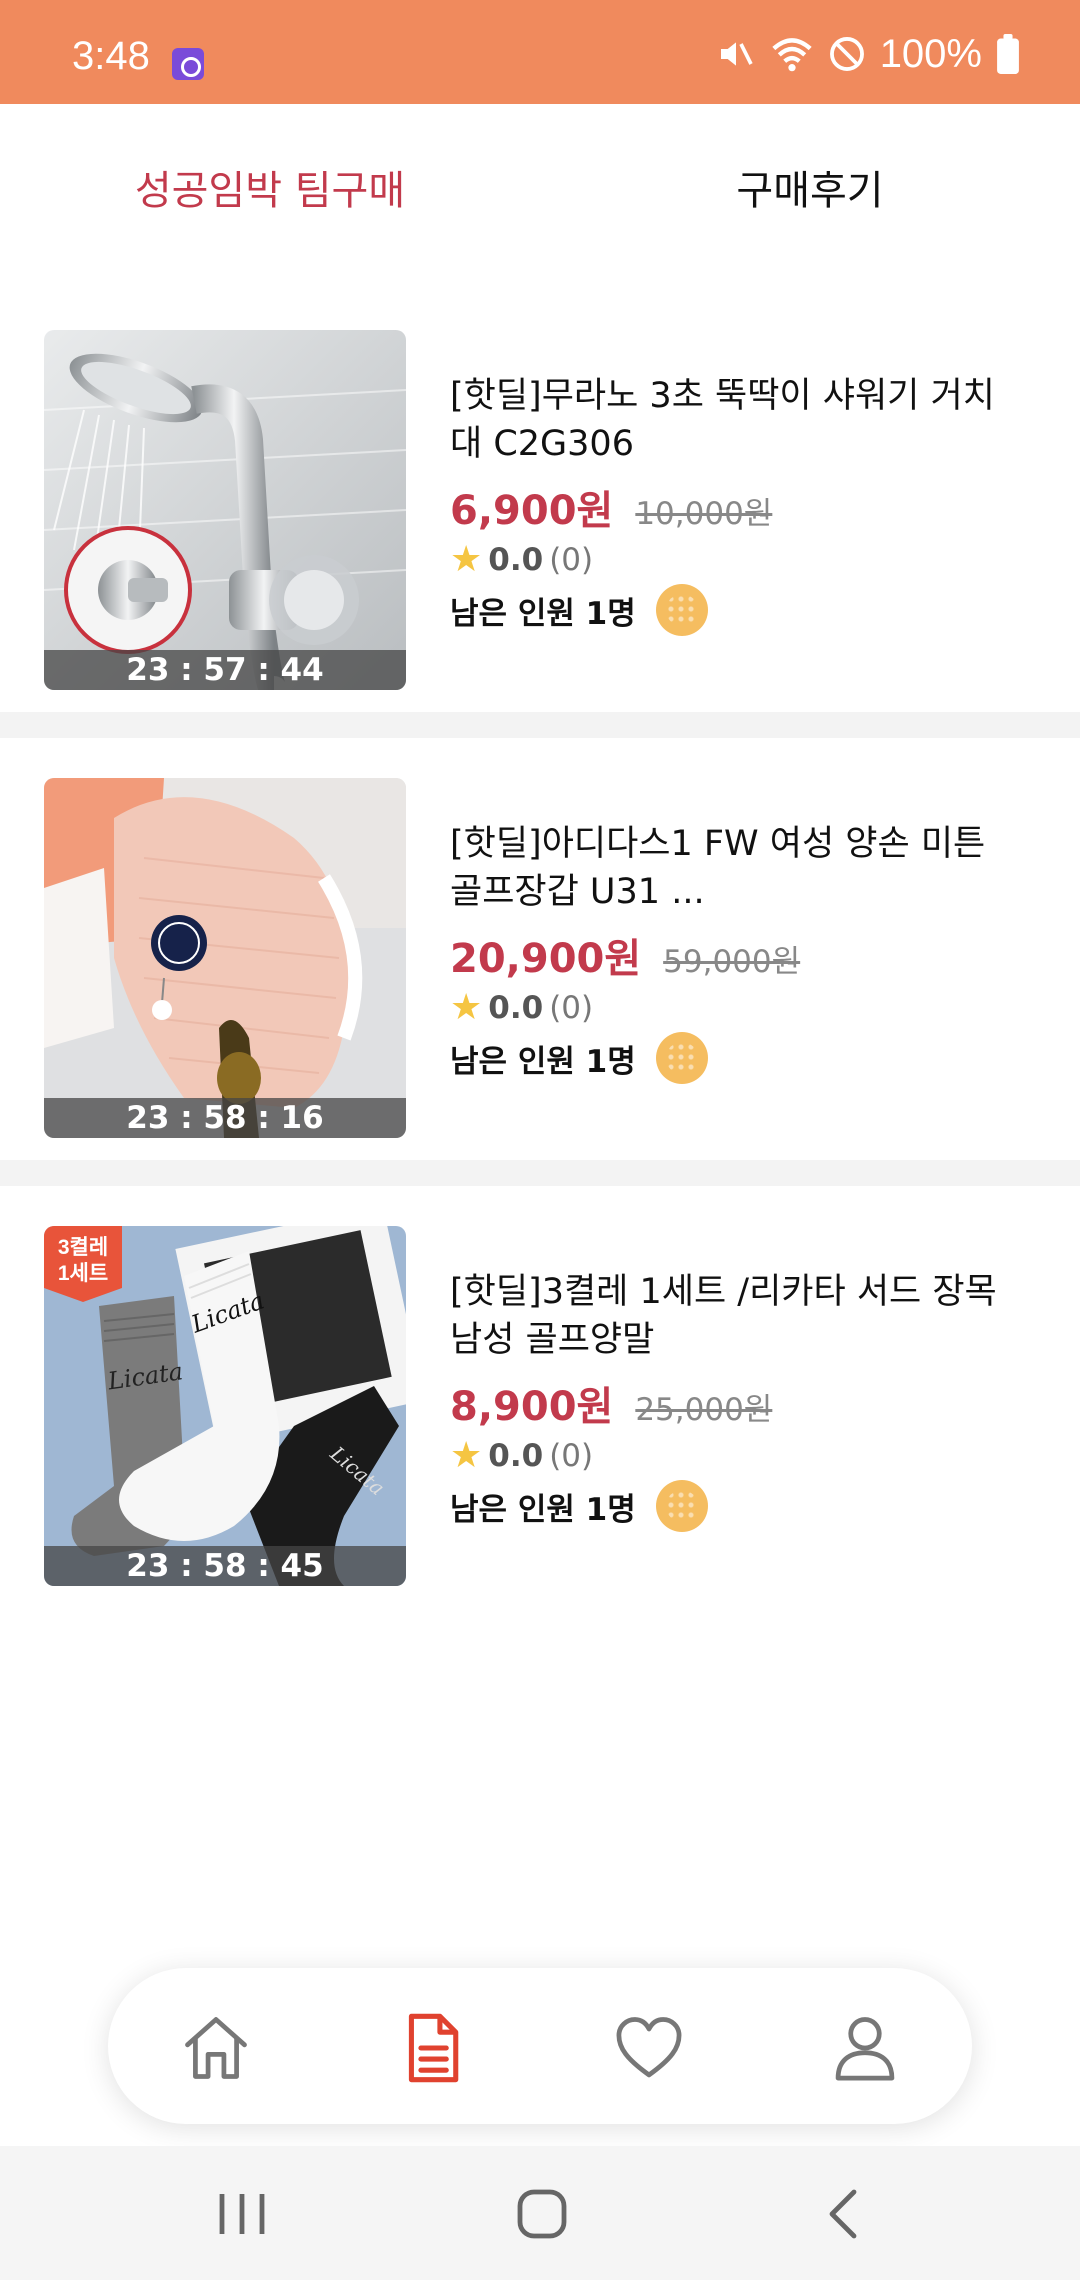 The height and width of the screenshot is (2280, 1080). Describe the element at coordinates (704, 1410) in the screenshot. I see `original-price: 25,000원` at that location.